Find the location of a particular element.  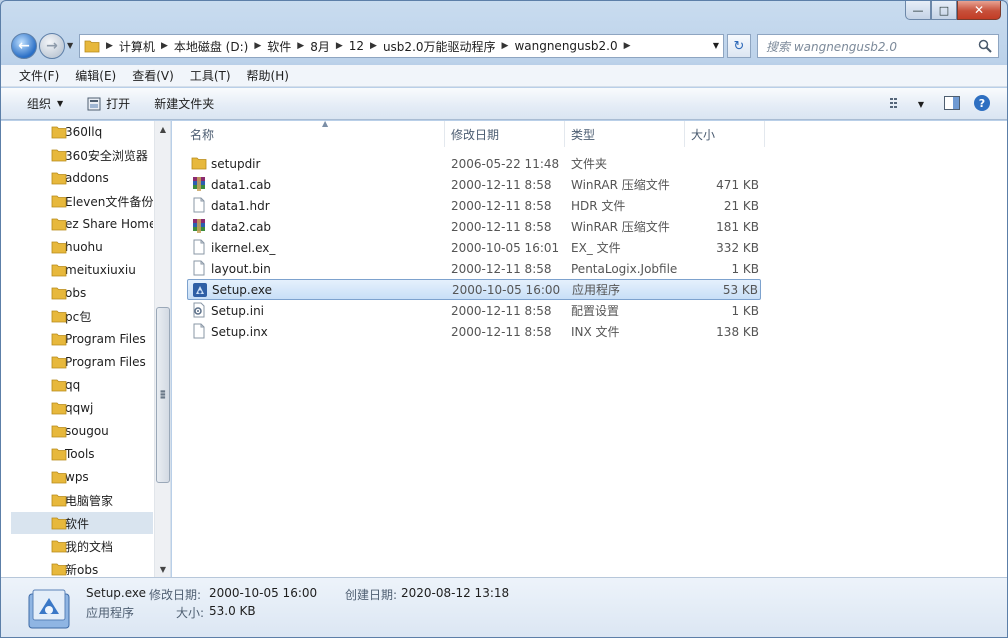

tree-item: pc包 is located at coordinates (82, 316).